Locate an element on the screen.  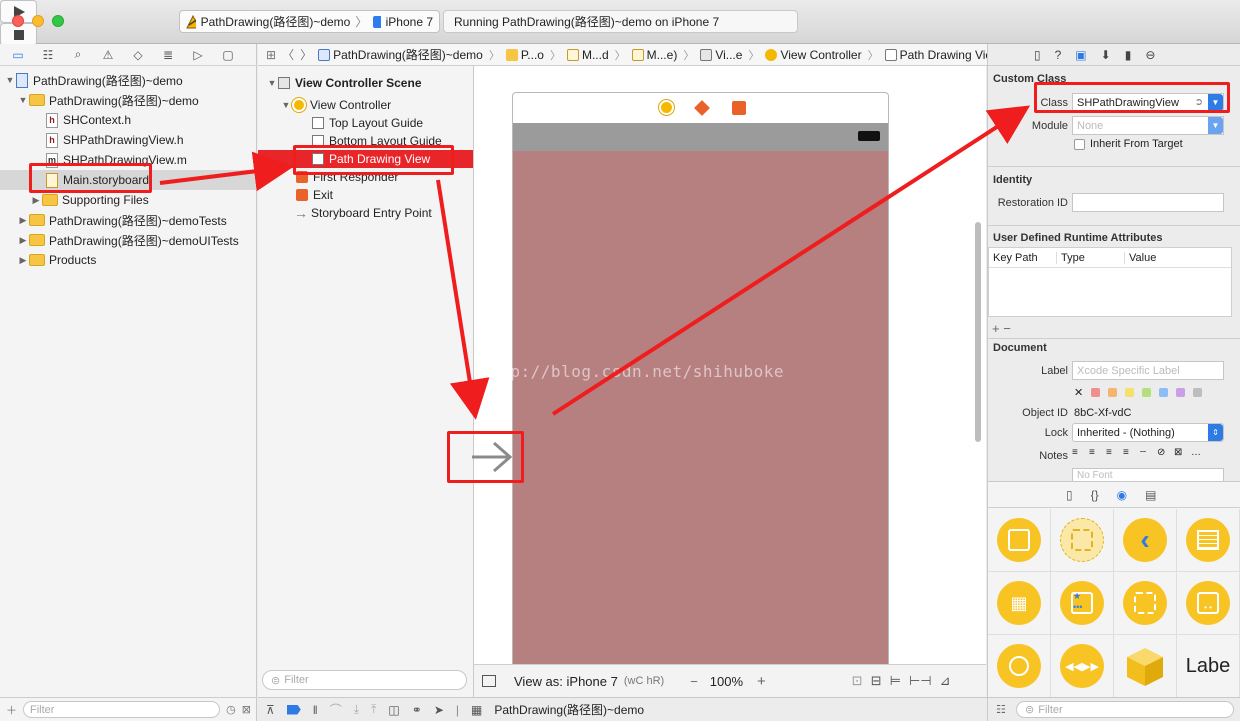
zoom-in-icon: + is located at coordinates (761, 681).